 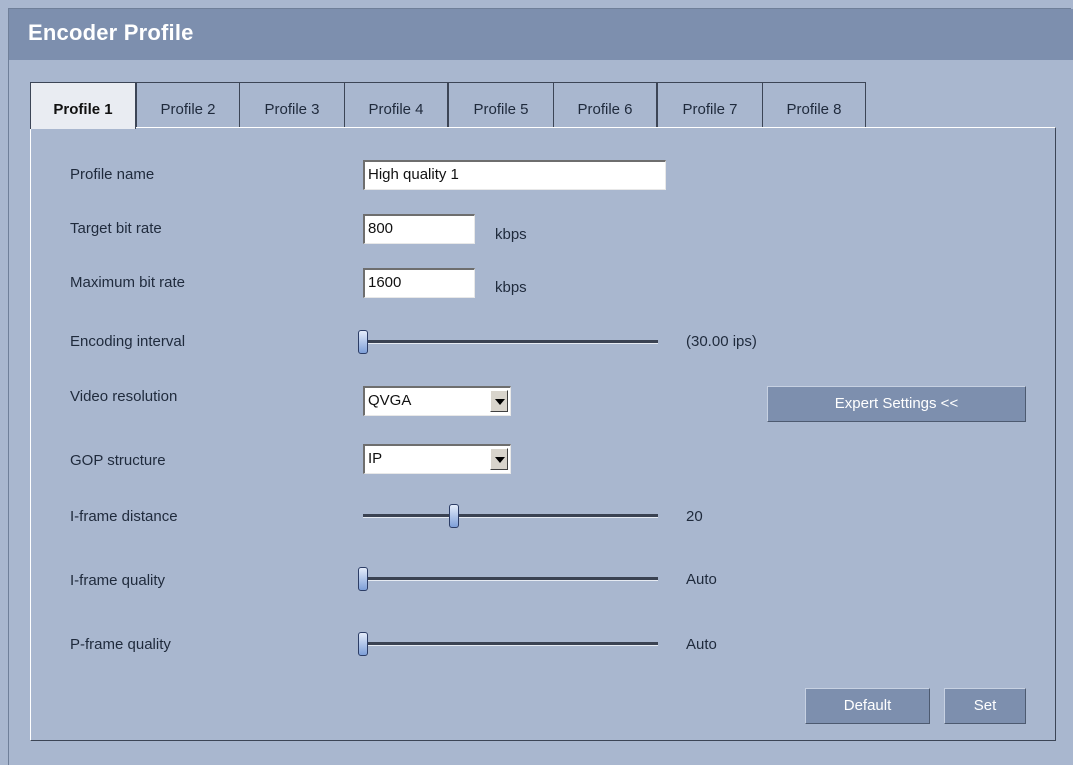 What do you see at coordinates (390, 400) in the screenshot?
I see `video-resolution-value: QVGA` at bounding box center [390, 400].